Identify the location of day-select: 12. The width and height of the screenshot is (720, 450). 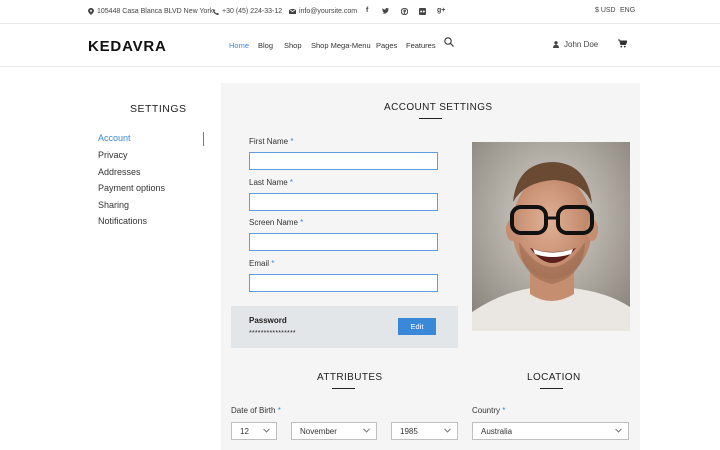
(254, 431).